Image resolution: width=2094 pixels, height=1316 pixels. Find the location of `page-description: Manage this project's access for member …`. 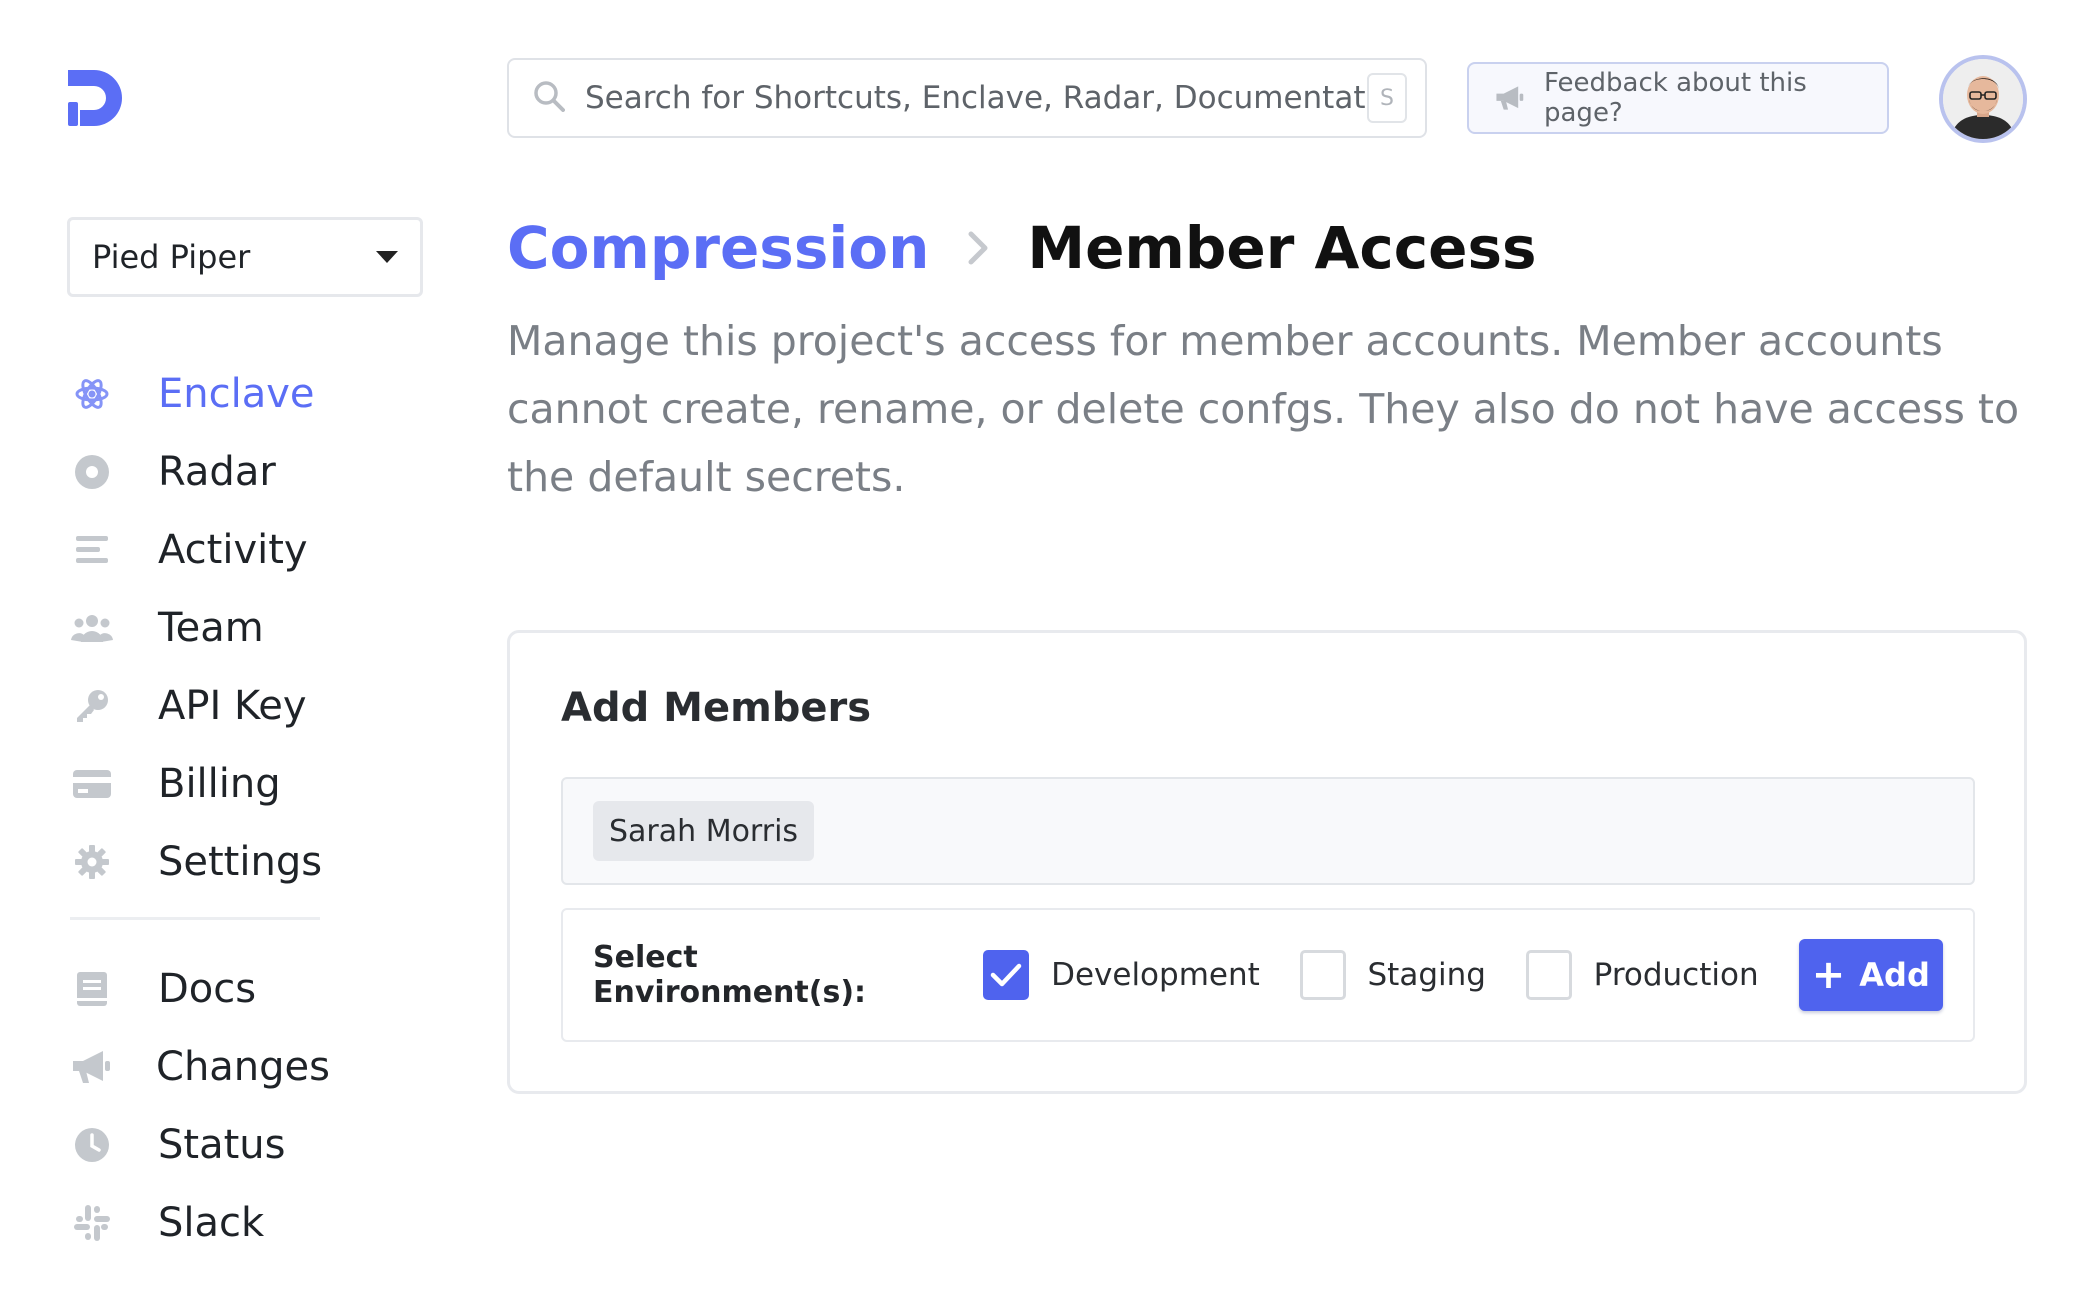

page-description: Manage this project's access for member … is located at coordinates (1263, 409).